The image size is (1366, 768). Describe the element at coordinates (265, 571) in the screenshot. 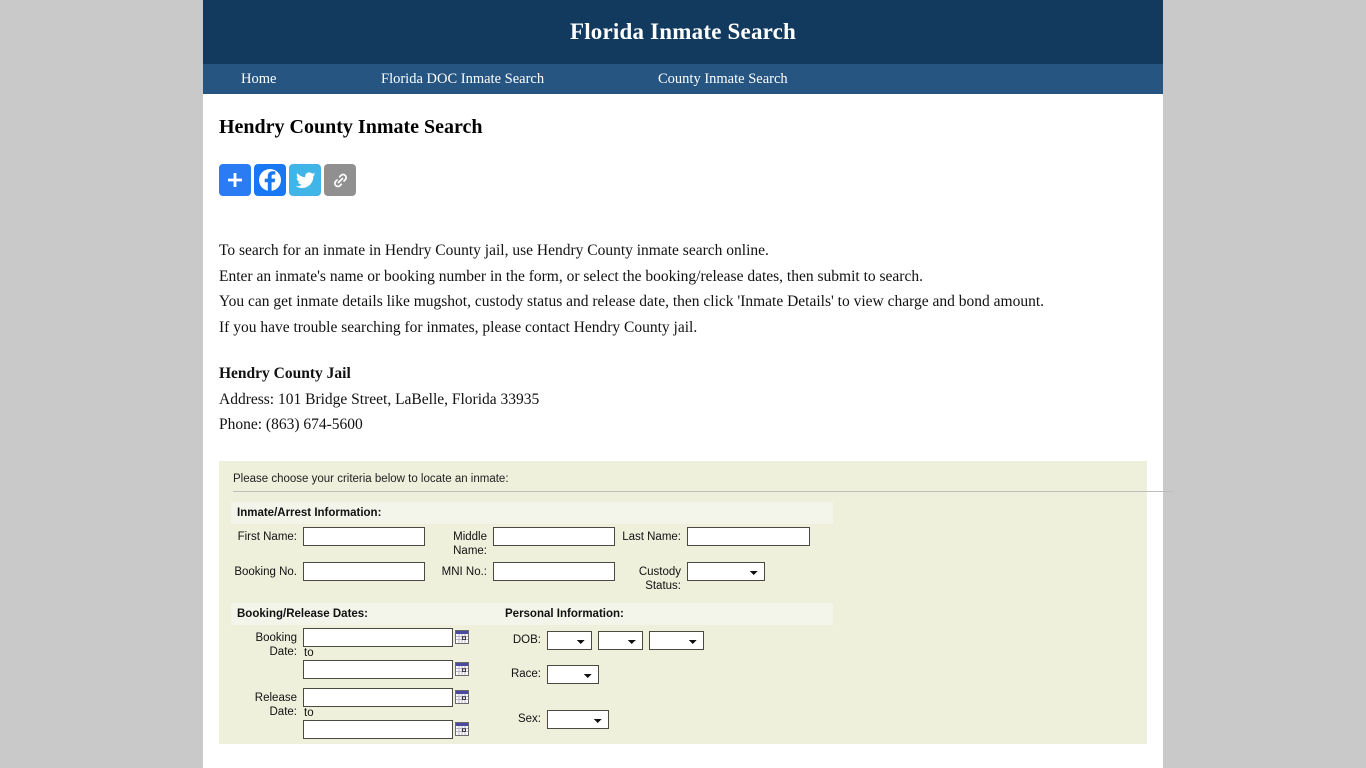

I see `booking-no-label: Booking No.` at that location.